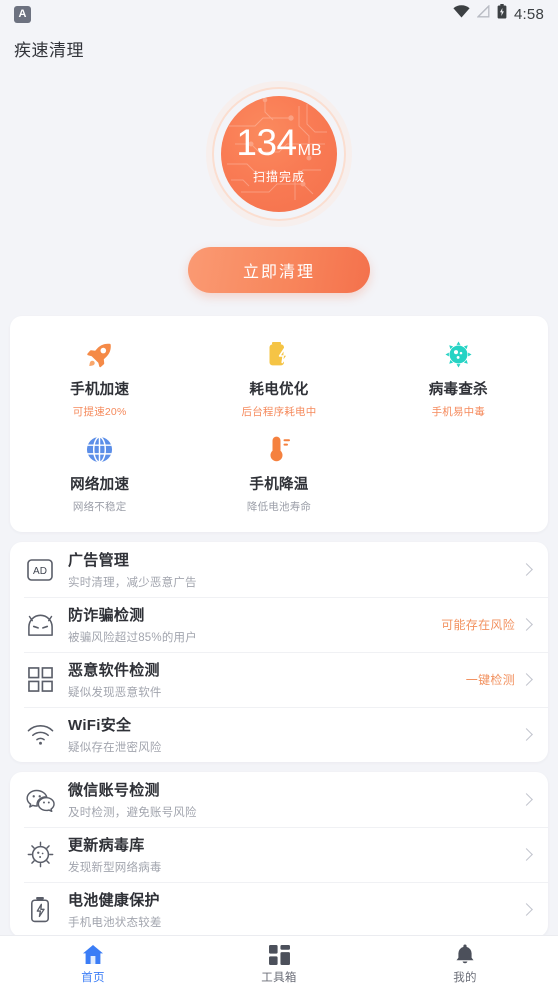  Describe the element at coordinates (114, 900) in the screenshot. I see `list-item-title: 电池健康保护` at that location.